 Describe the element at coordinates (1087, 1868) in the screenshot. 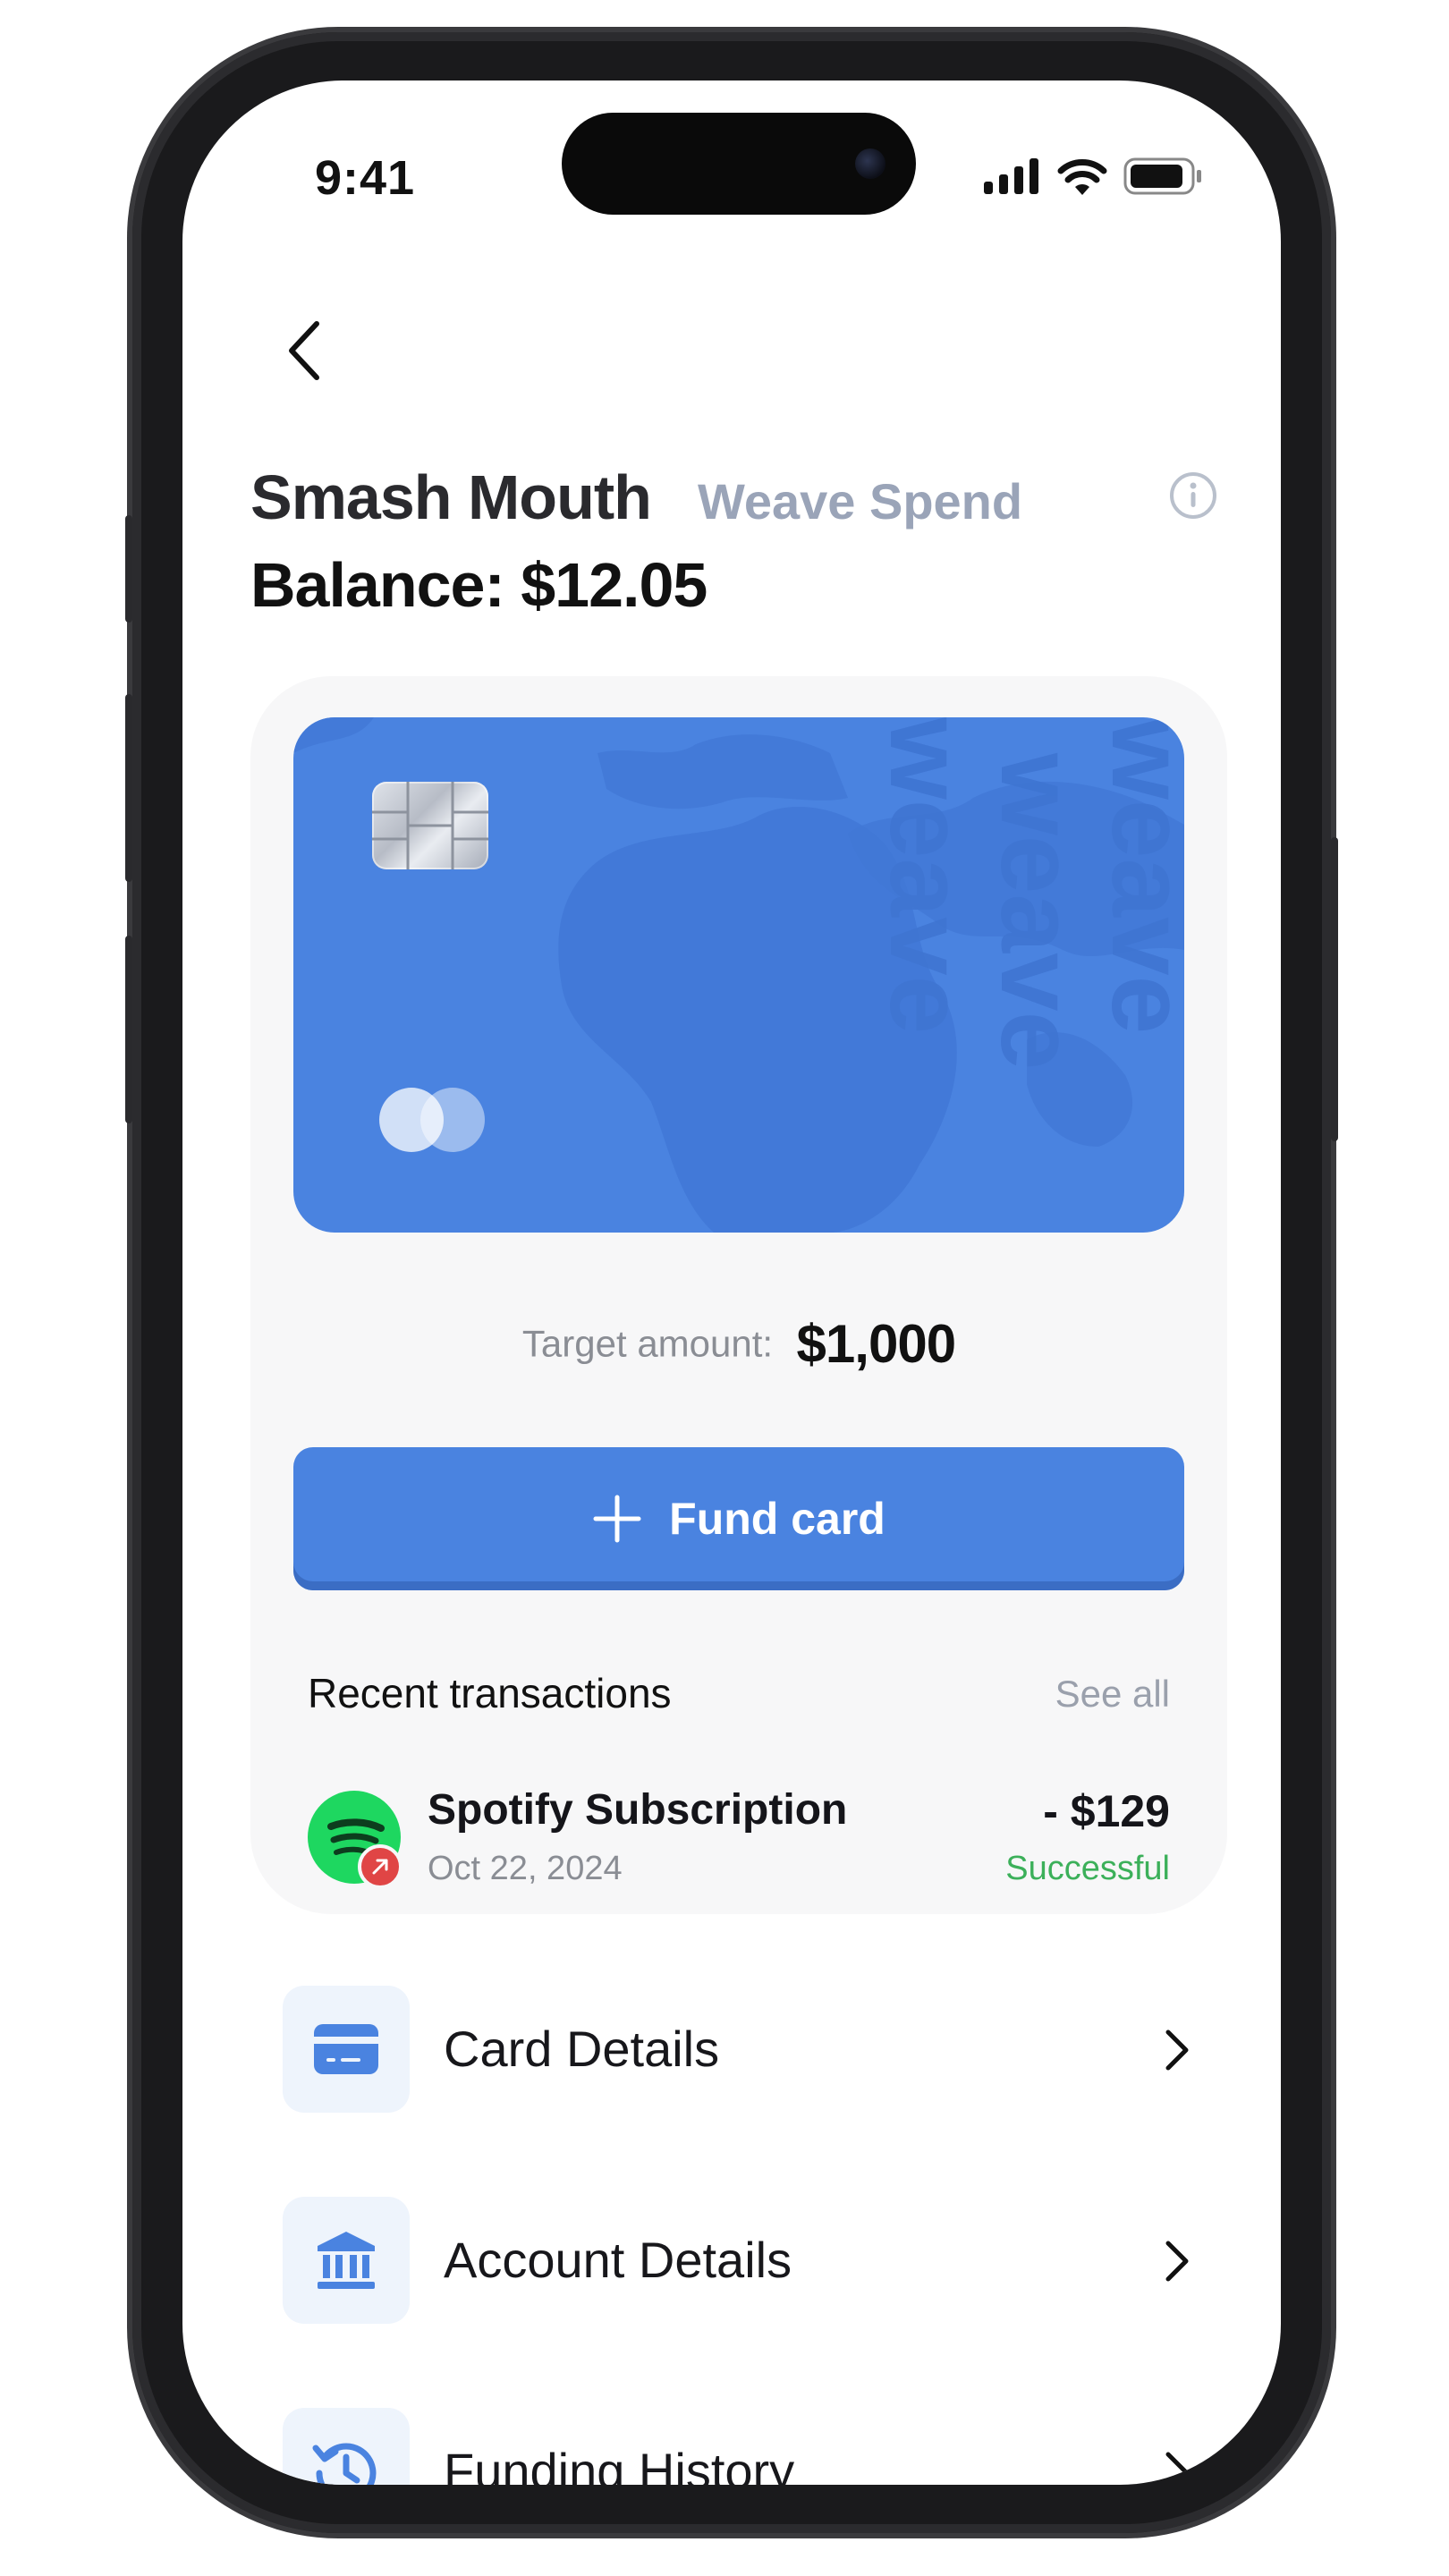

I see `transaction-status: Successful` at that location.